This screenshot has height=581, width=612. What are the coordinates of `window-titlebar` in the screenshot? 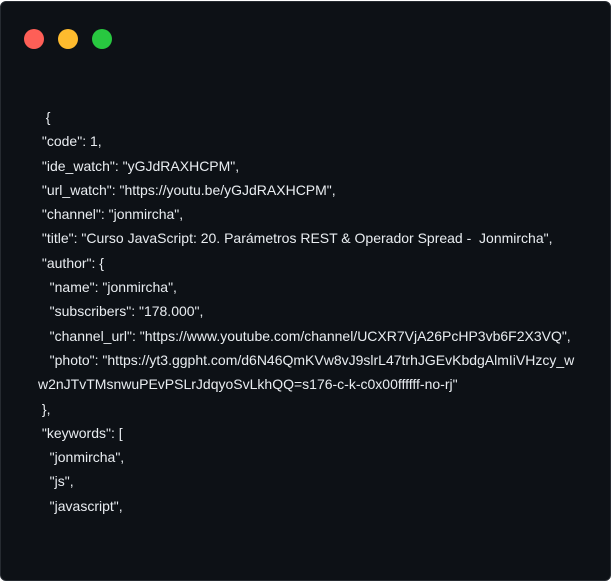 It's located at (305, 37).